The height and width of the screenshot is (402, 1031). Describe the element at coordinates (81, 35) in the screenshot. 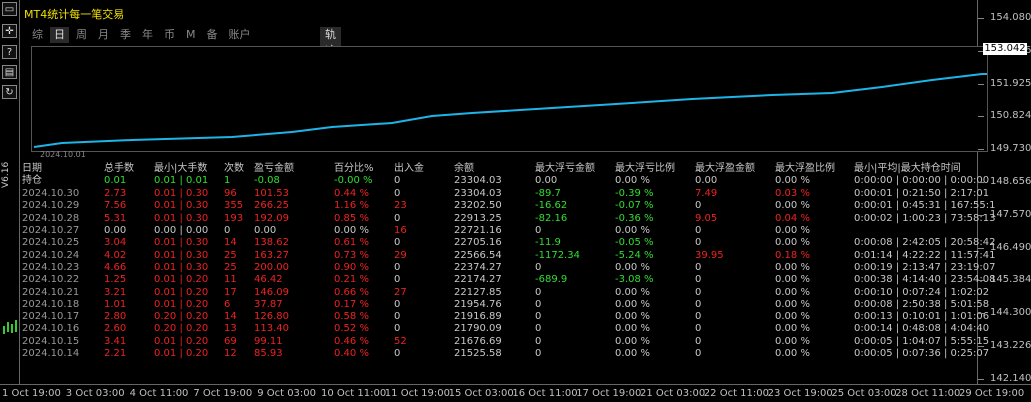

I see `tab-2: 周` at that location.